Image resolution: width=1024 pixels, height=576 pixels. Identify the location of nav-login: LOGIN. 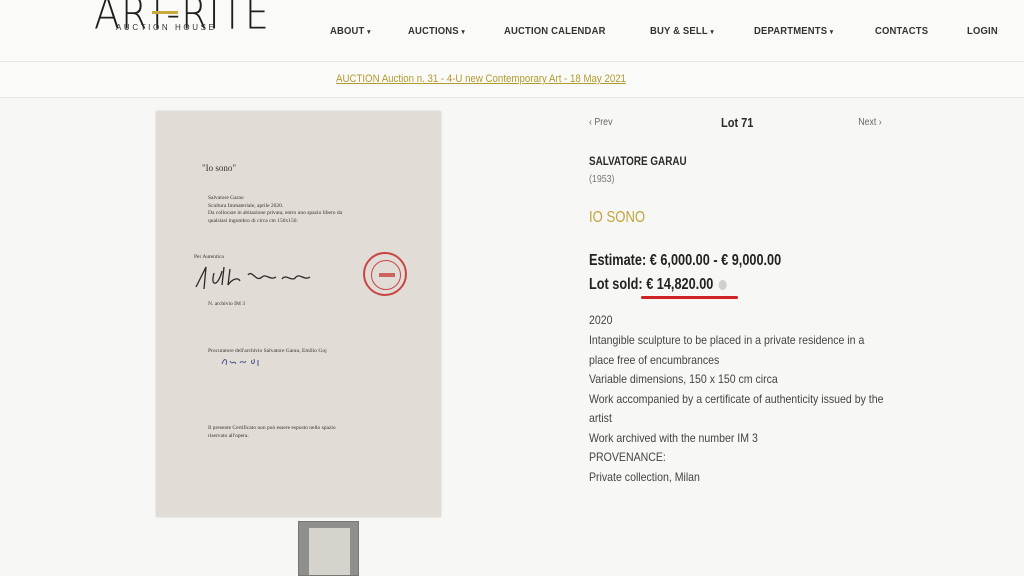
(982, 31).